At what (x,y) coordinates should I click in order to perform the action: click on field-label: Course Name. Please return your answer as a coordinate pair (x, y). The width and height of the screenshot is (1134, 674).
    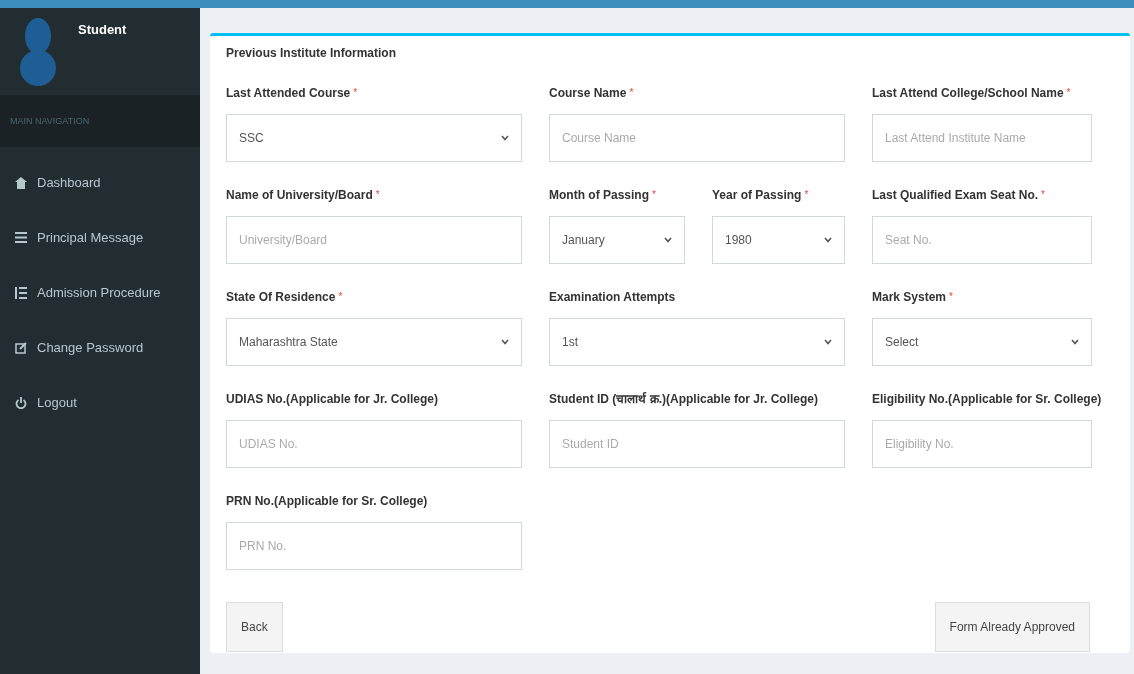
    Looking at the image, I should click on (588, 93).